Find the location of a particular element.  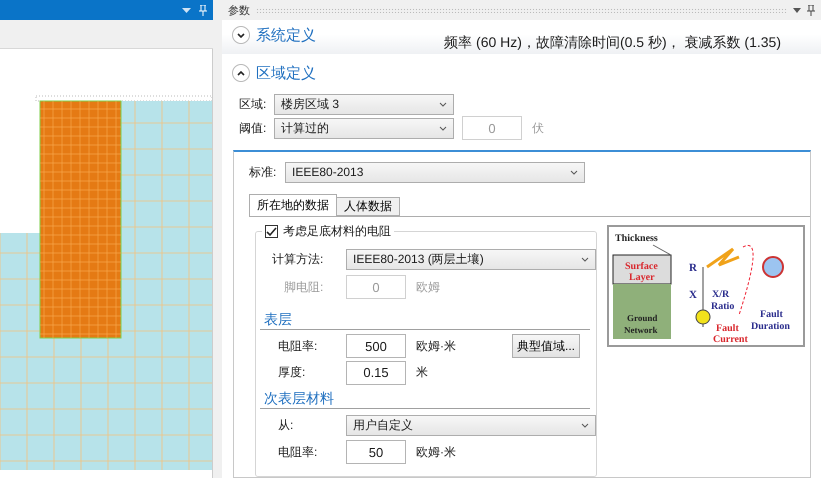

field-label: 从: is located at coordinates (286, 425).